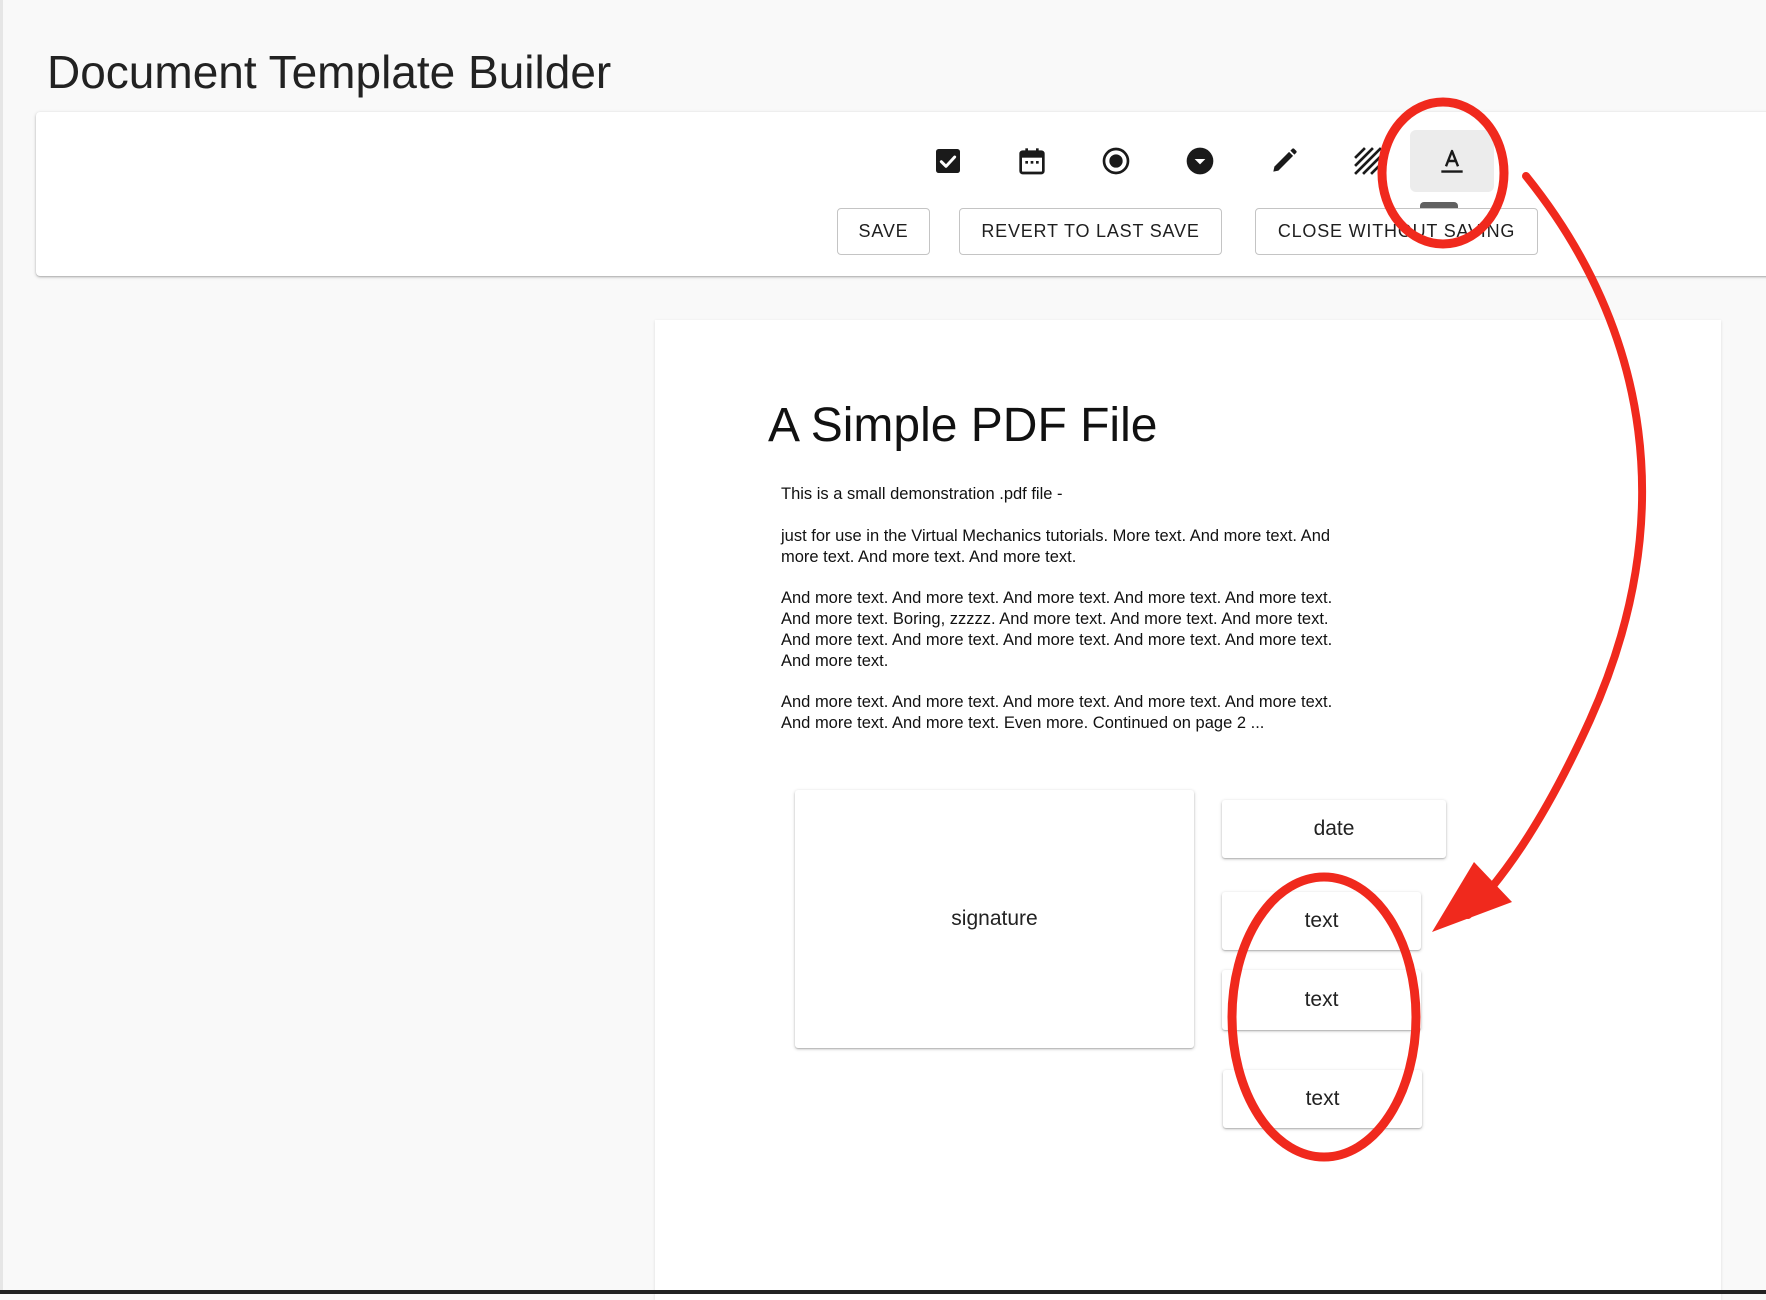  I want to click on signature-field-label: signature, so click(994, 918).